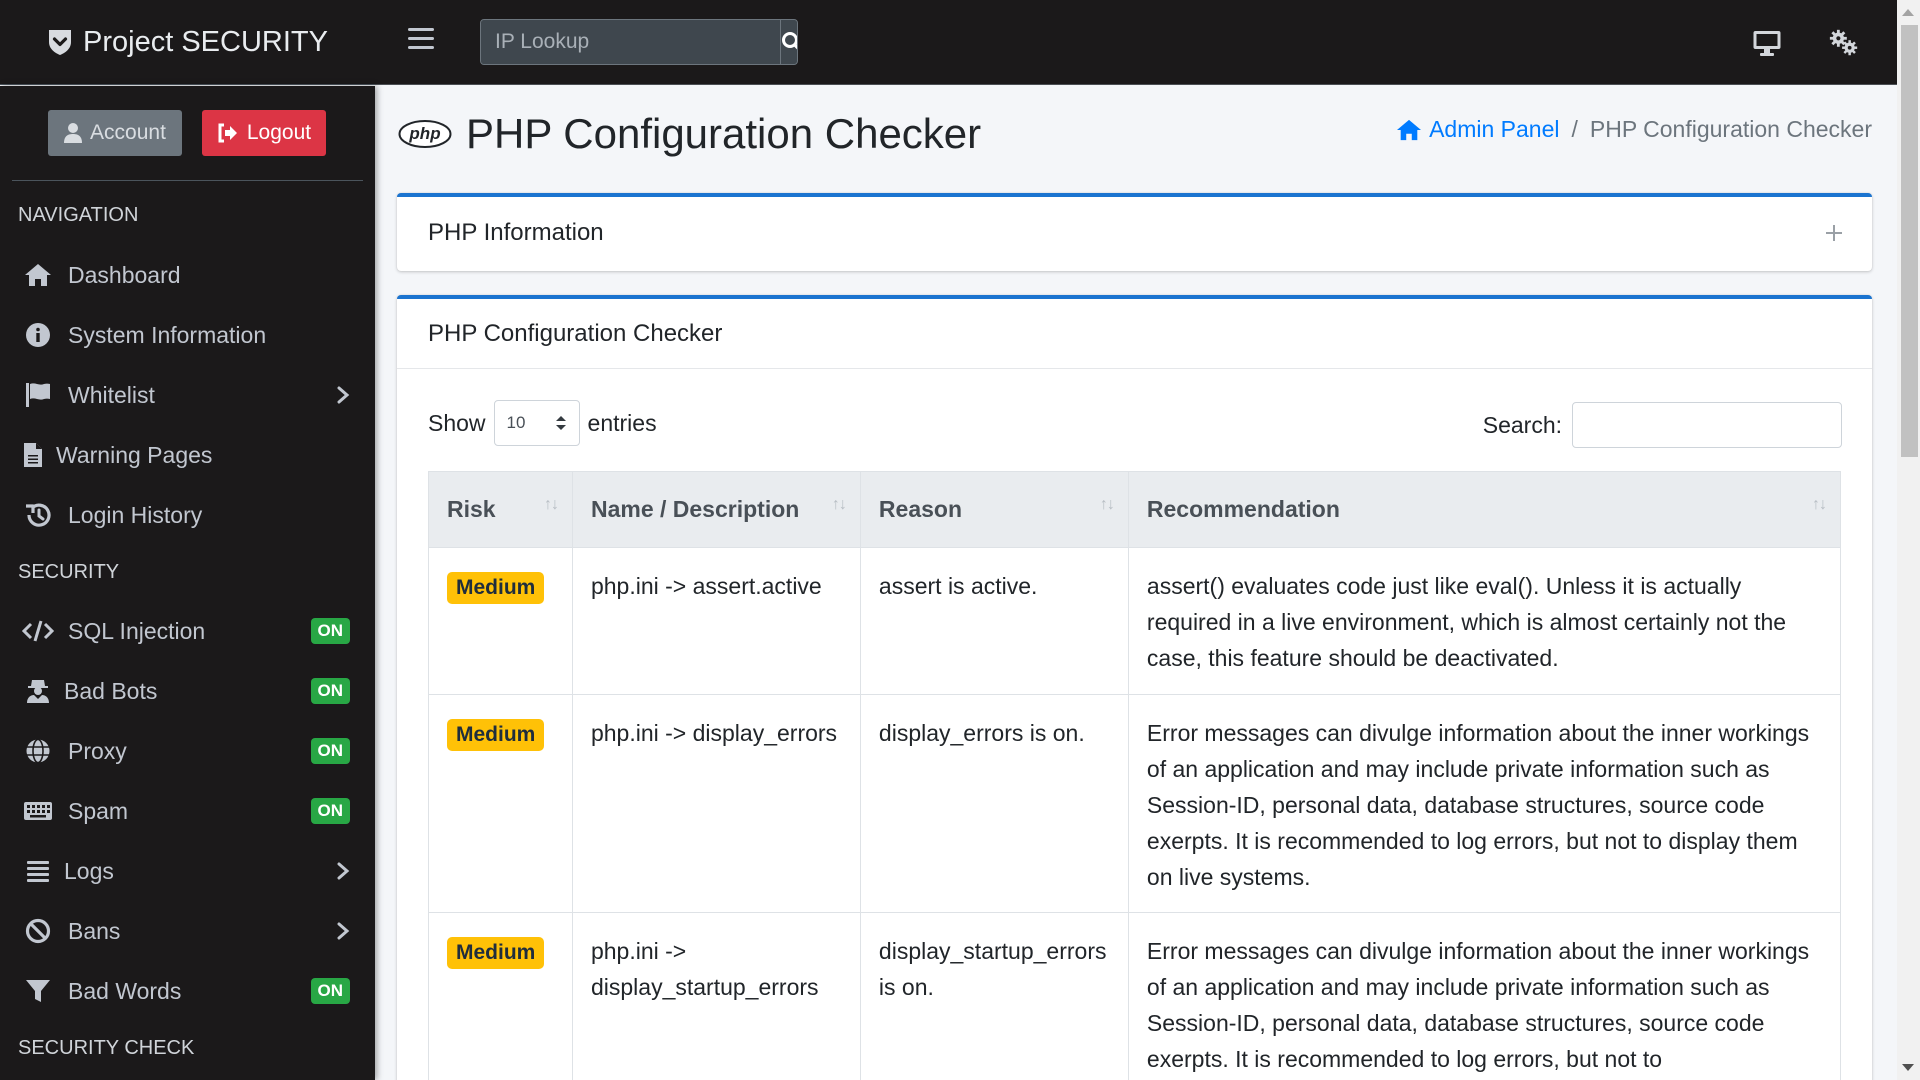  Describe the element at coordinates (187, 515) in the screenshot. I see `sidebar-item-login-history: Login History` at that location.